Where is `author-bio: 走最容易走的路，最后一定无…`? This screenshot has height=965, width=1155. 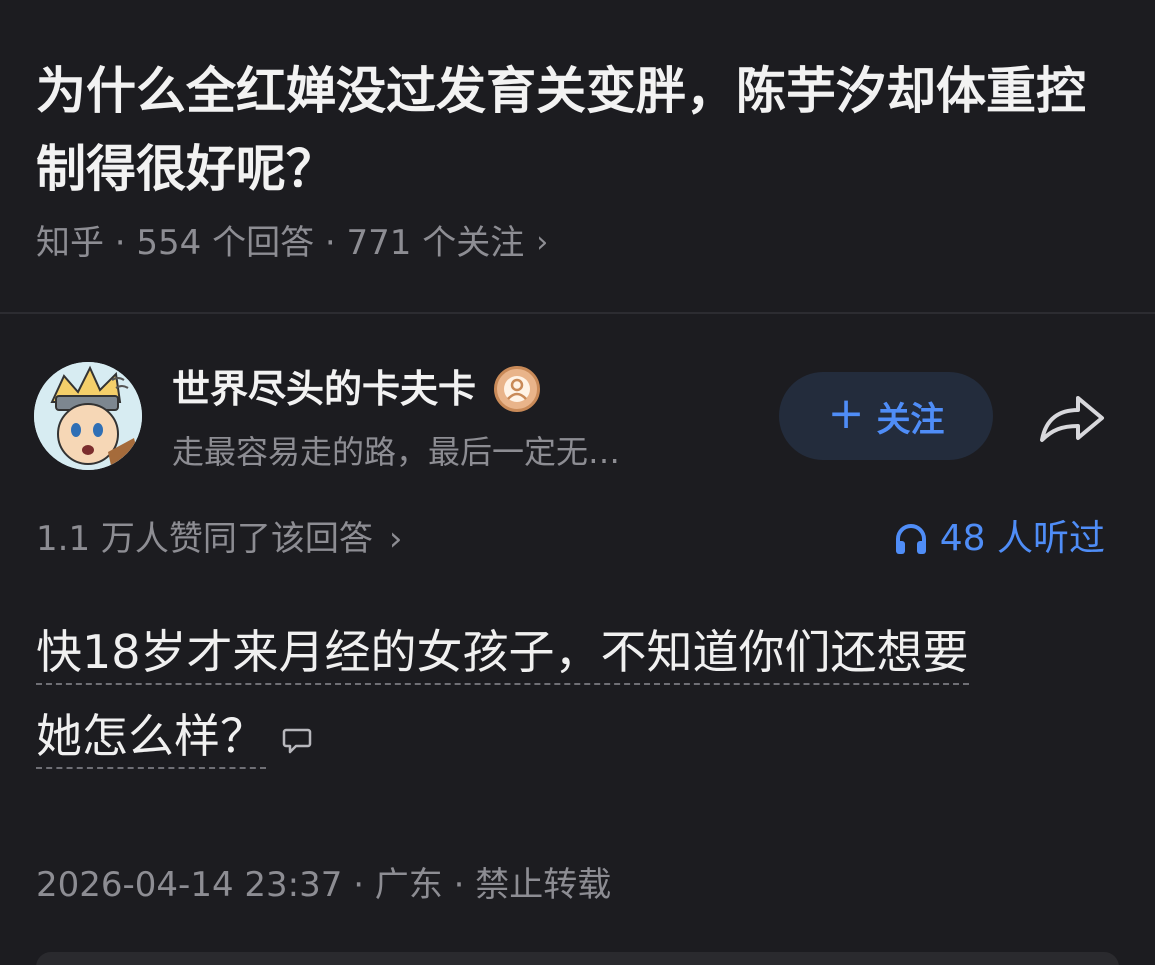 author-bio: 走最容易走的路，最后一定无… is located at coordinates (396, 452).